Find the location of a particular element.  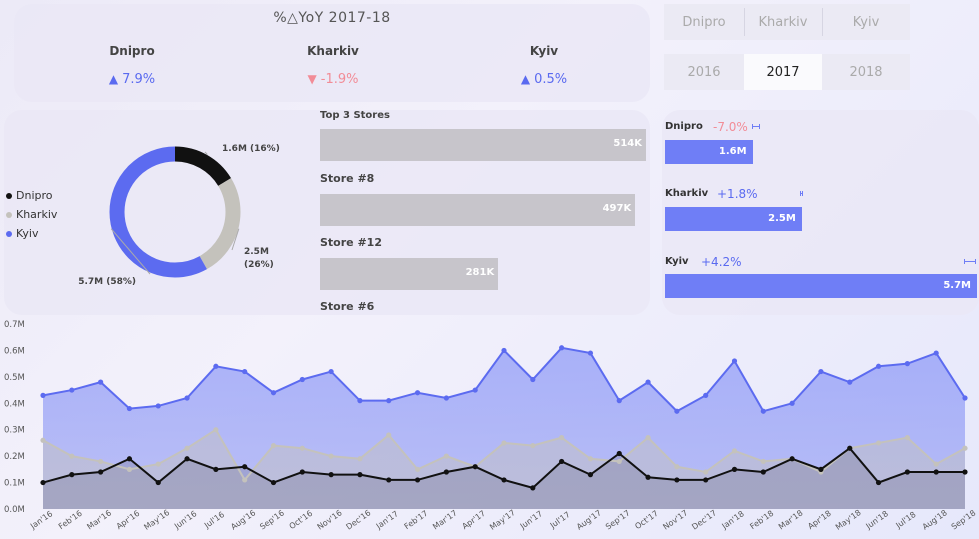

store-bar: 497K is located at coordinates (478, 210).